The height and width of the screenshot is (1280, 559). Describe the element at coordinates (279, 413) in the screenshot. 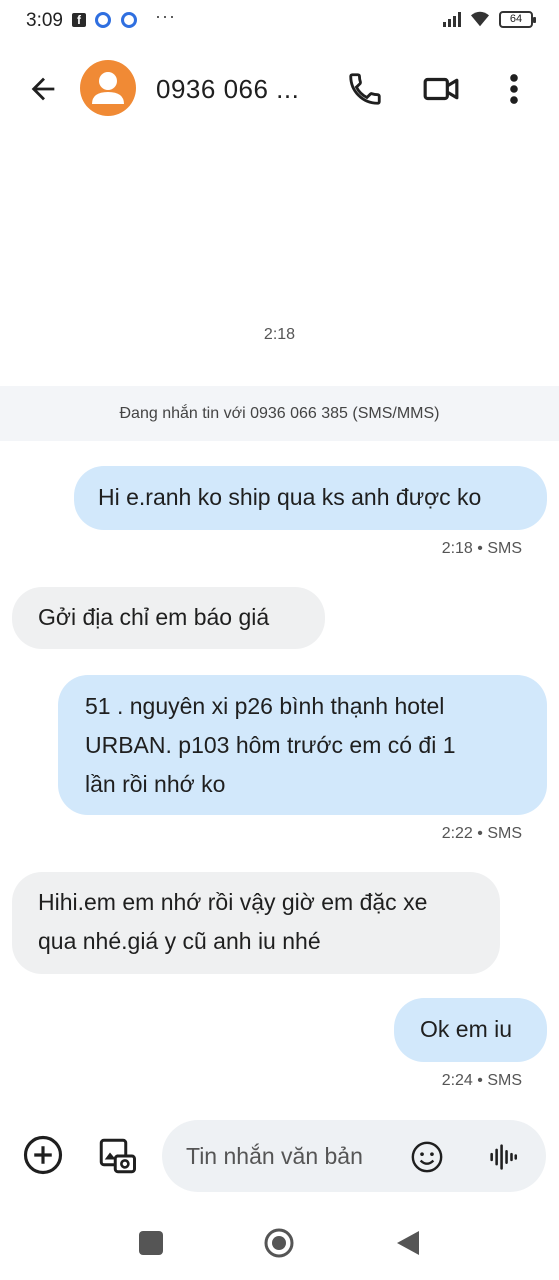

I see `info-banner: Đang nhắn tin với 0936 066 385 (SMS/MMS)` at that location.